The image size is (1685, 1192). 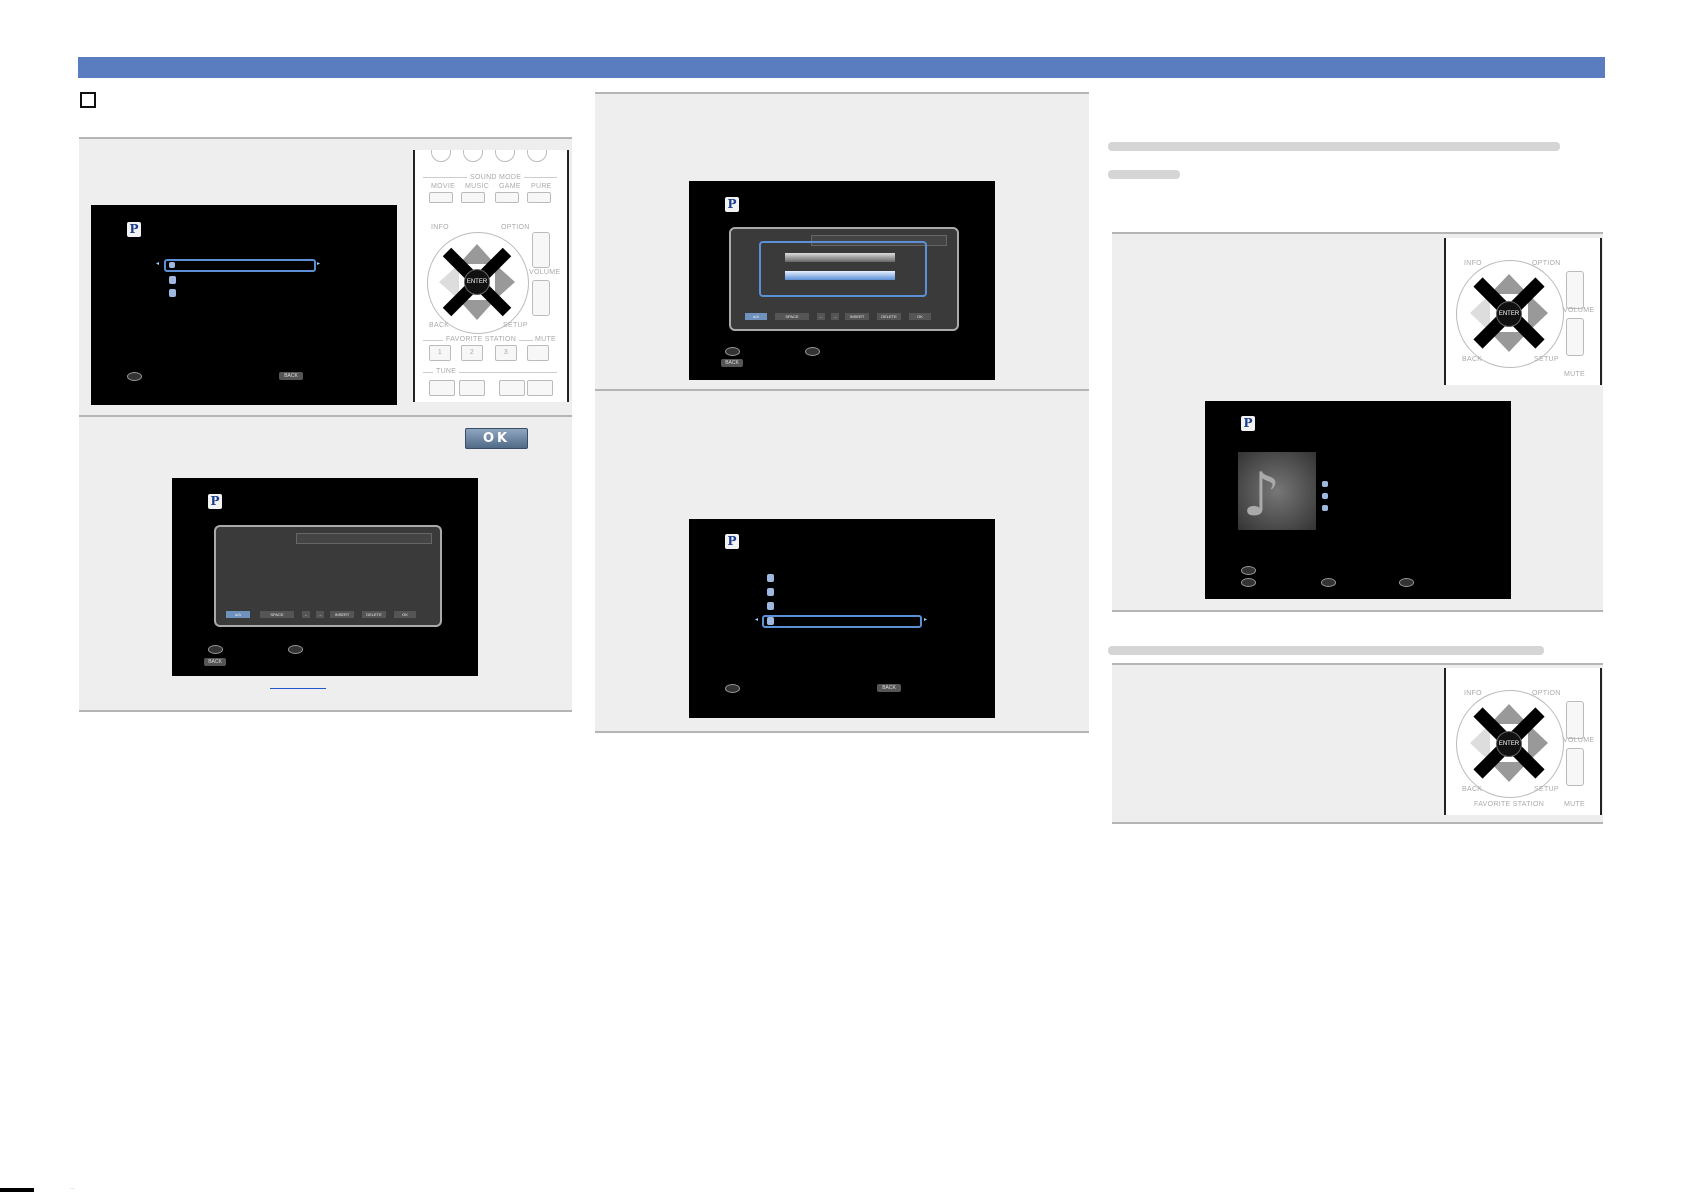 I want to click on number-3-button: 3, so click(x=506, y=353).